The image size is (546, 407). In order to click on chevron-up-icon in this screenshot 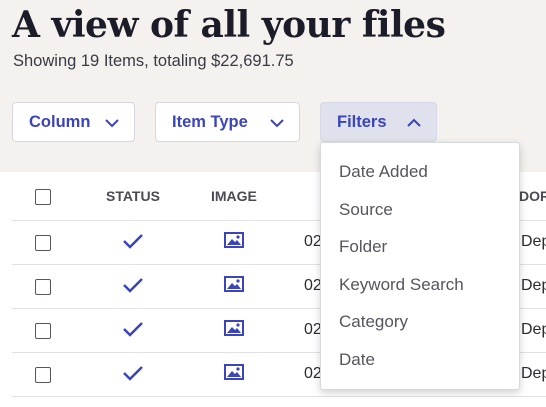, I will do `click(414, 122)`.